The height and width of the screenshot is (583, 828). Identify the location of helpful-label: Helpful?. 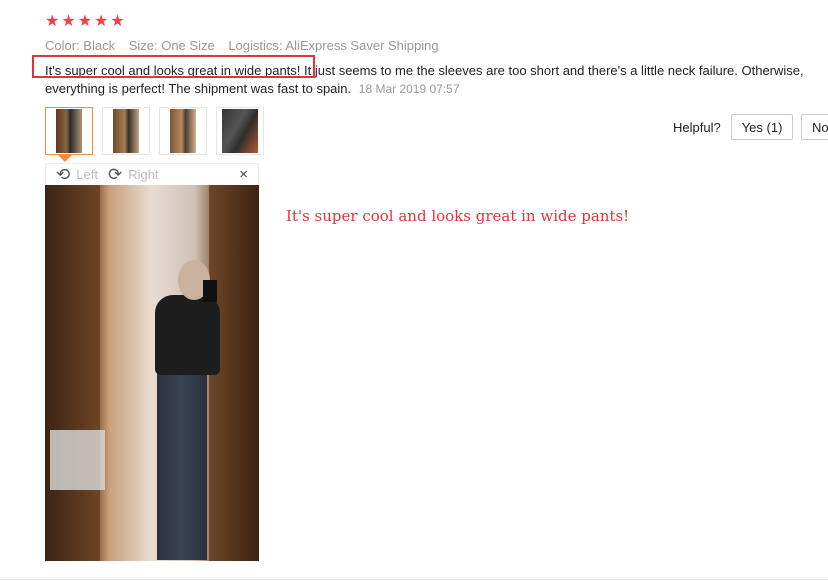
(697, 127).